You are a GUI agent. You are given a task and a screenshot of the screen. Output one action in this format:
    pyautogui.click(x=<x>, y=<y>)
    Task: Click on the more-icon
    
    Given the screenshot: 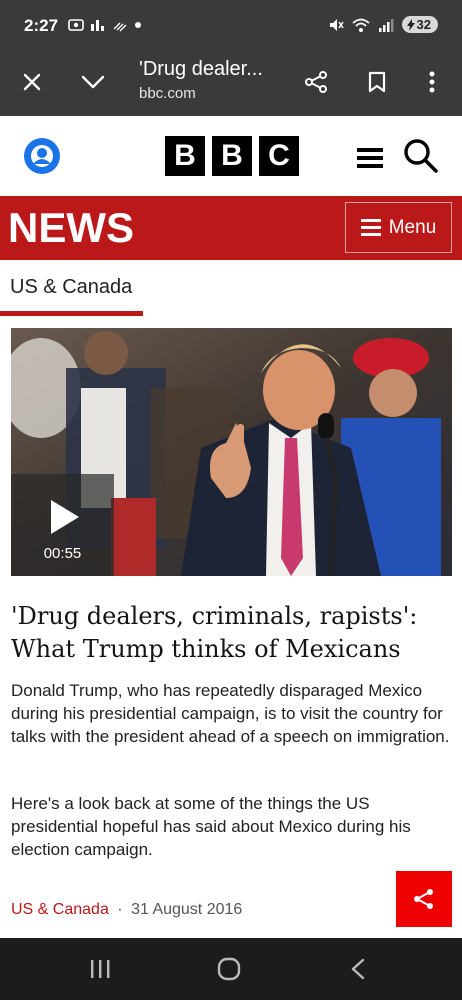 What is the action you would take?
    pyautogui.click(x=432, y=82)
    